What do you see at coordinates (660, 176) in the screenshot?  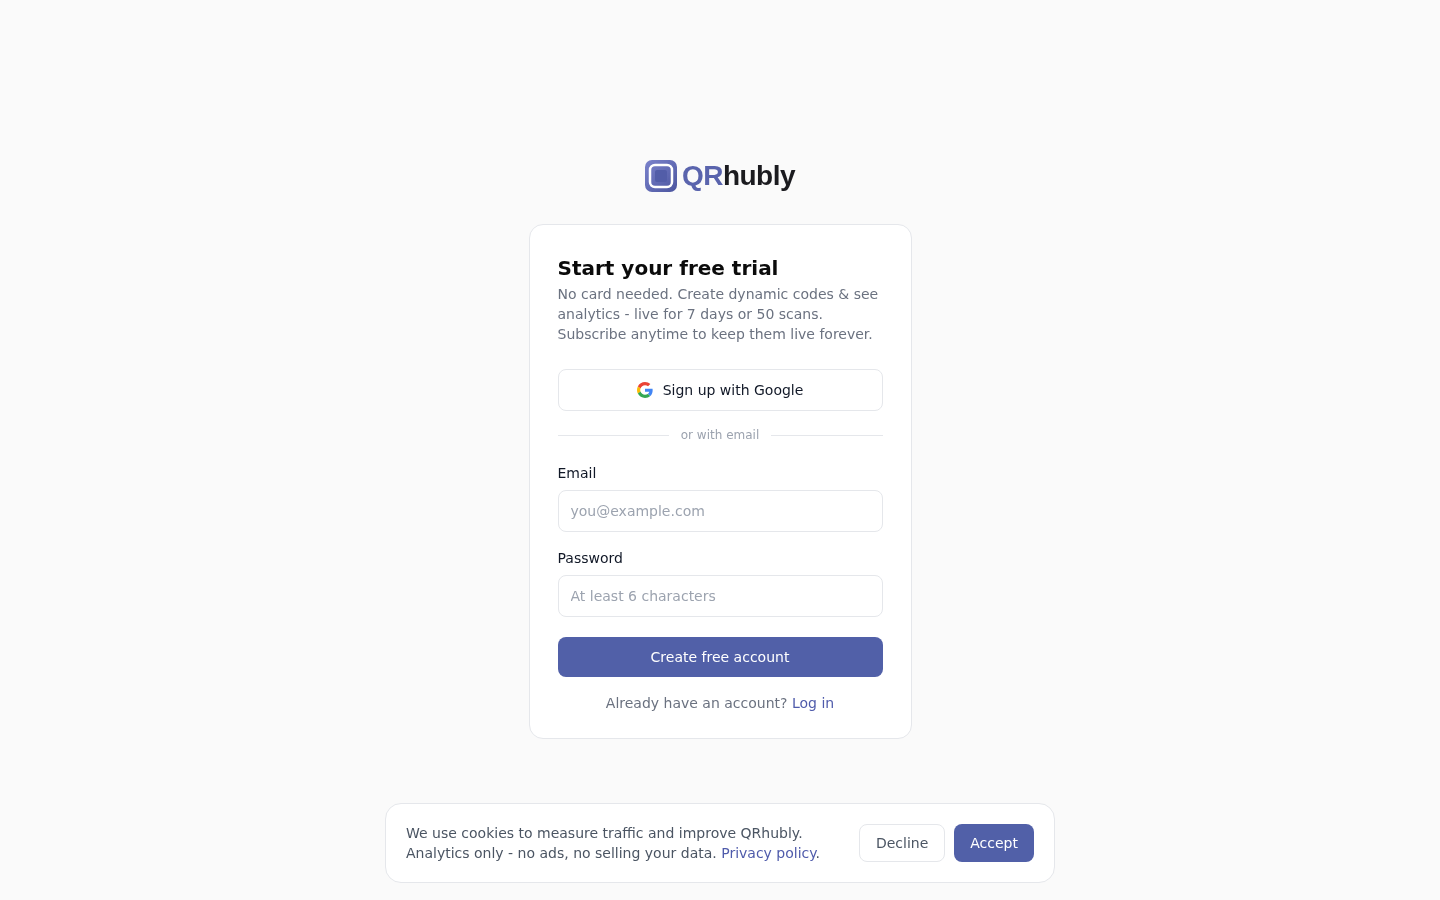 I see `logo-icon` at bounding box center [660, 176].